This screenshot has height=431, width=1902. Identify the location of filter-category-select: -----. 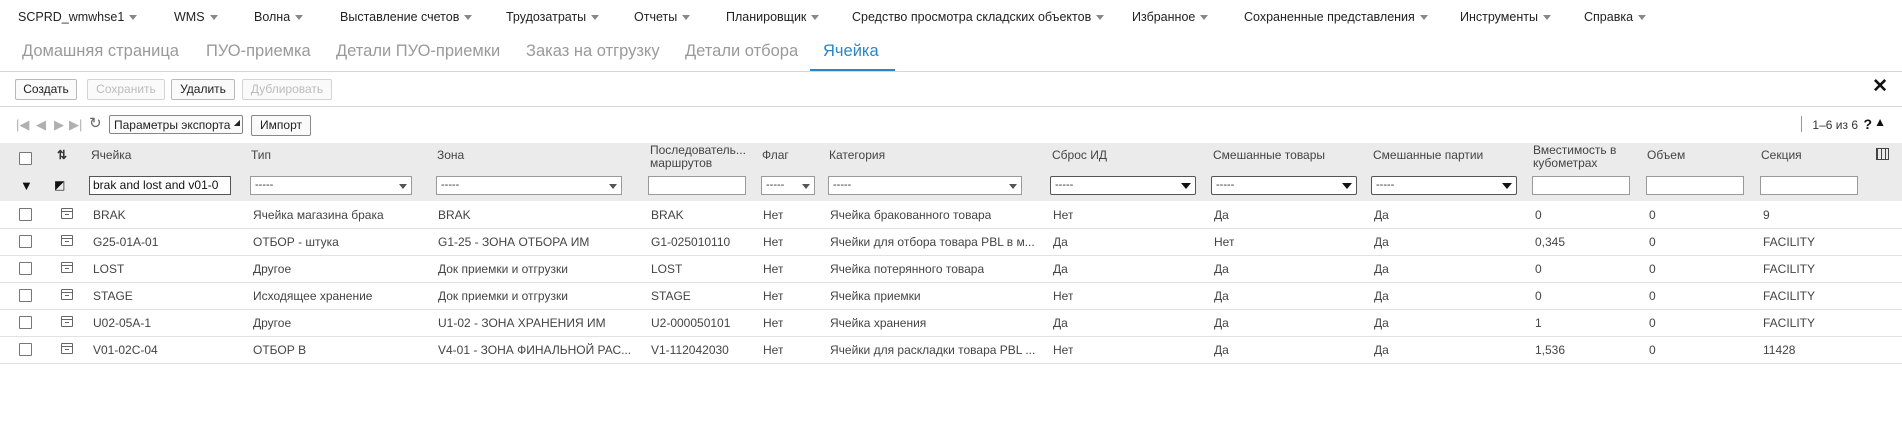
(925, 185).